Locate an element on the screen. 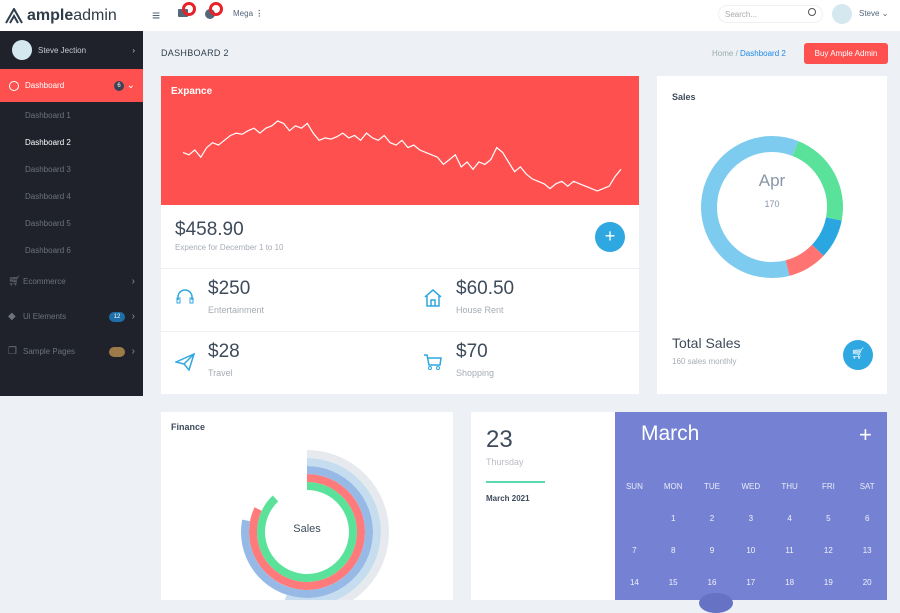 The image size is (900, 613). weekday-label: SUN is located at coordinates (634, 486).